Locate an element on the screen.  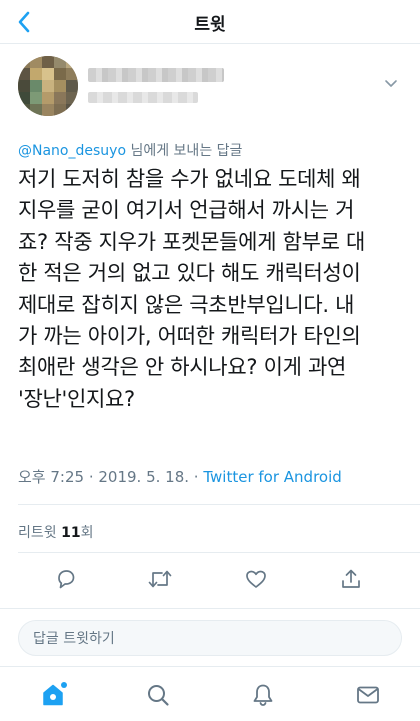
tweet-time: 오후 7:25 is located at coordinates (51, 477).